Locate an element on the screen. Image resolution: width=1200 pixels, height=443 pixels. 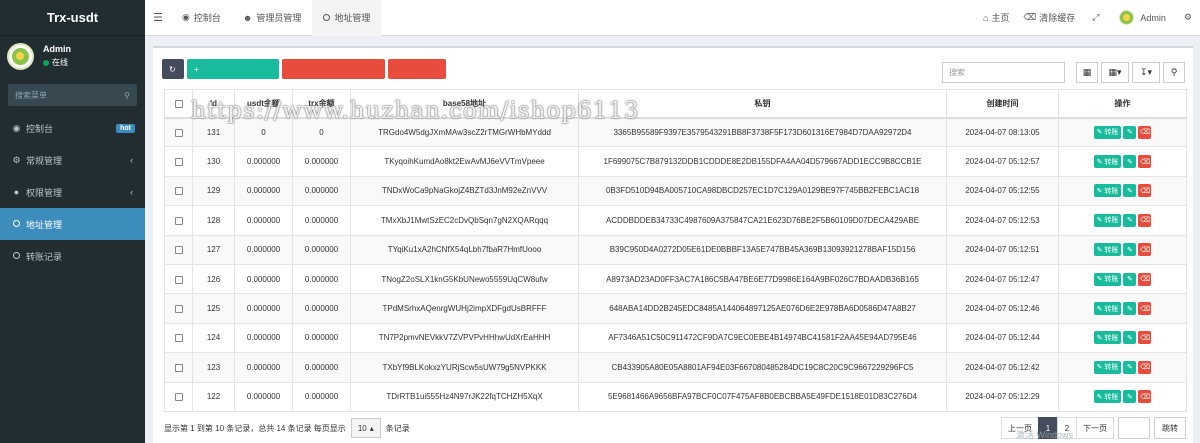
cell-created: 2024-04-07 05:12:29 is located at coordinates (1002, 396).